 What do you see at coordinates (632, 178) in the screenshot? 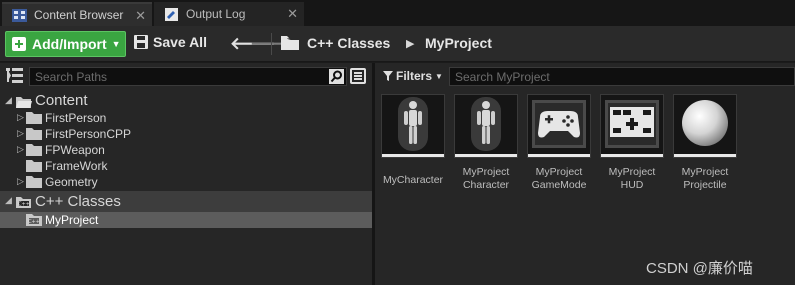
I see `asset-name: MyProject HUD` at bounding box center [632, 178].